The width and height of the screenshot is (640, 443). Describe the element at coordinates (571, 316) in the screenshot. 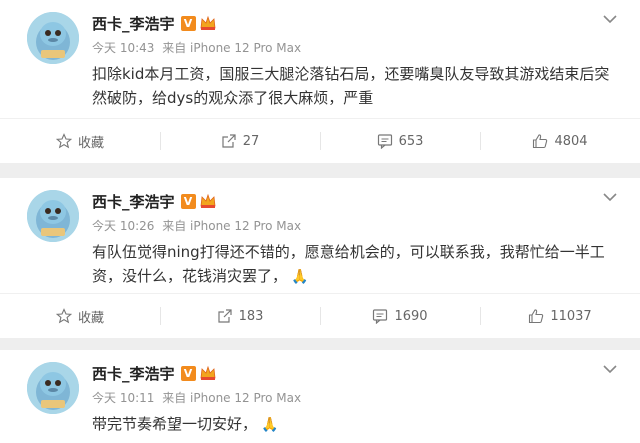

I see `like-count: 11037` at that location.